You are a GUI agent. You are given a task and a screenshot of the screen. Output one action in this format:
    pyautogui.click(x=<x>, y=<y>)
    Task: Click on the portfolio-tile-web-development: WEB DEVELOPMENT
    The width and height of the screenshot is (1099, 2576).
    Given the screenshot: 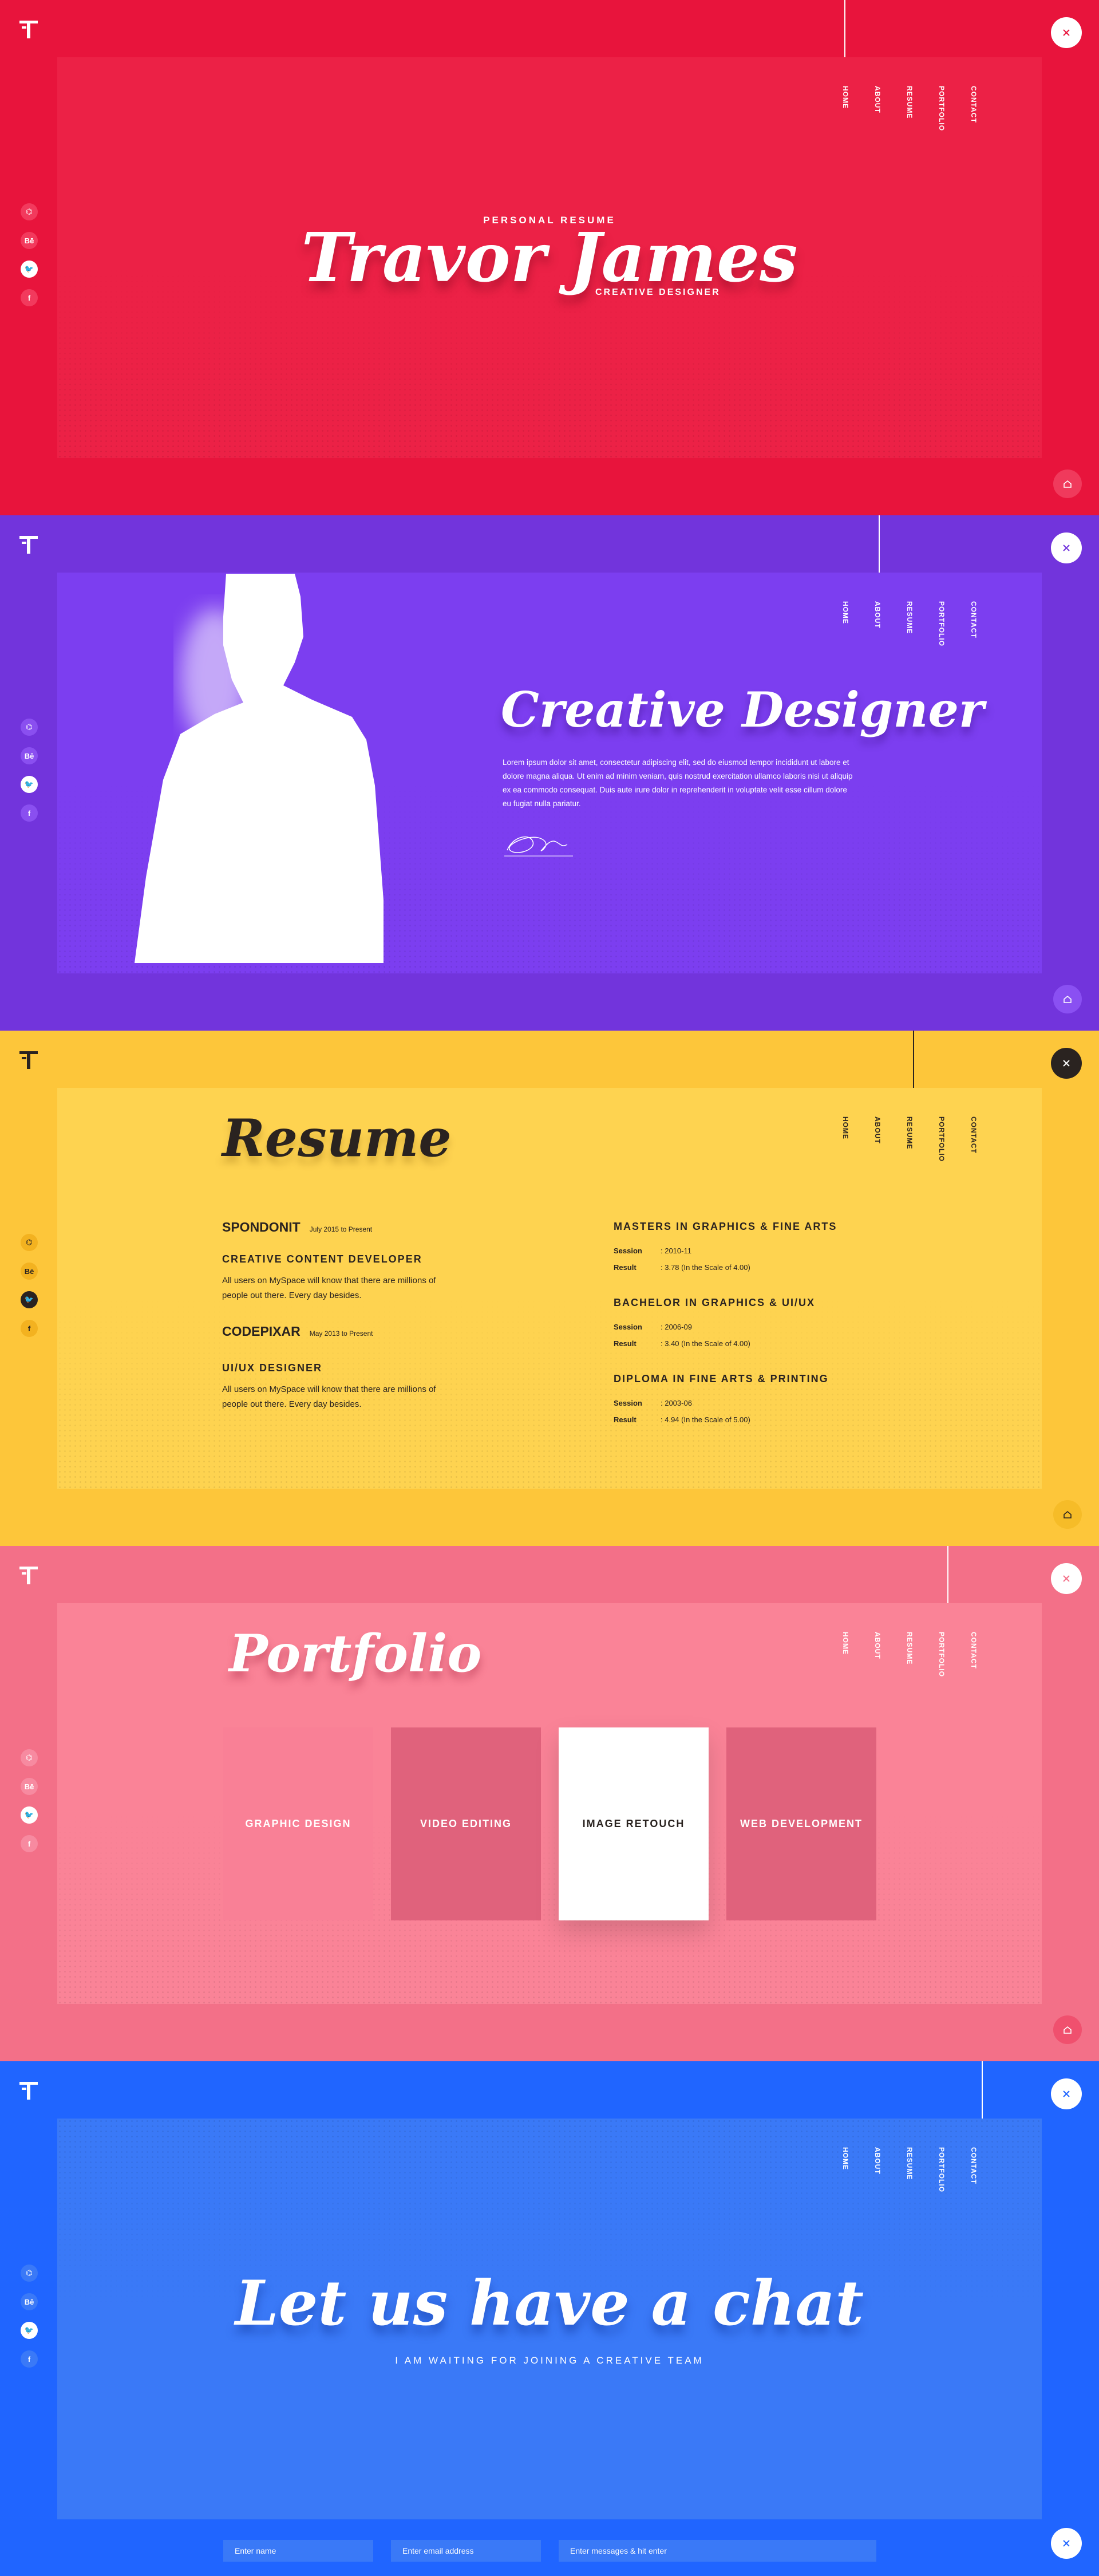 What is the action you would take?
    pyautogui.click(x=801, y=1823)
    